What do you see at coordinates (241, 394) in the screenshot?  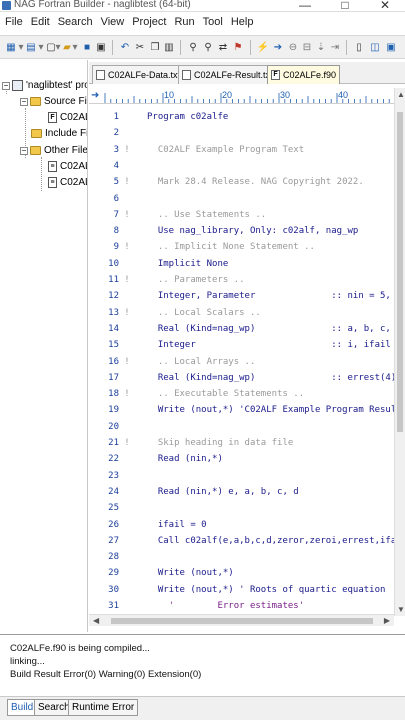 I see `code-line: 18! .. Executable Statements ..` at bounding box center [241, 394].